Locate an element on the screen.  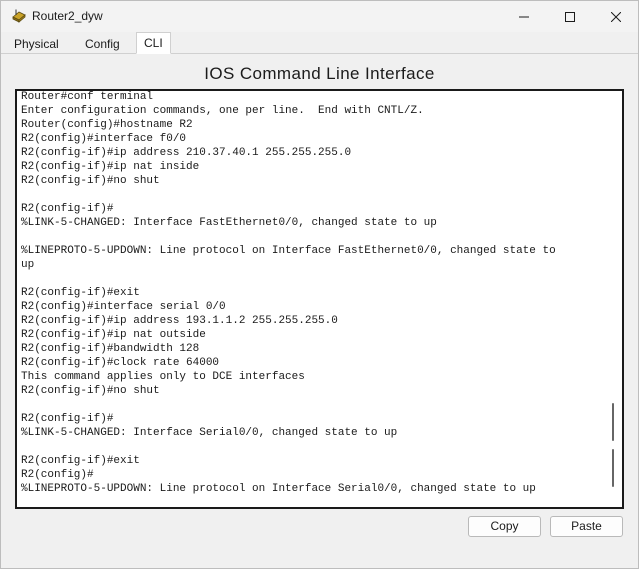
minimize-icon is located at coordinates (524, 16).